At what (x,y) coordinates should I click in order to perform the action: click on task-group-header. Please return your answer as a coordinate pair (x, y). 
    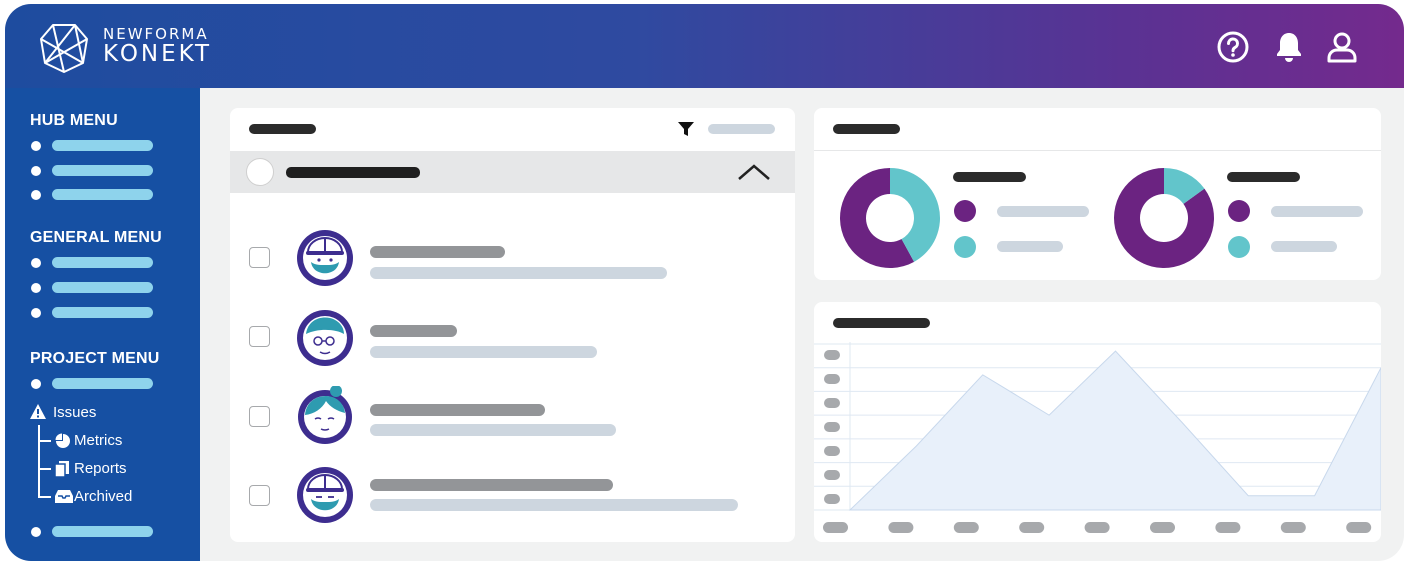
    Looking at the image, I should click on (512, 172).